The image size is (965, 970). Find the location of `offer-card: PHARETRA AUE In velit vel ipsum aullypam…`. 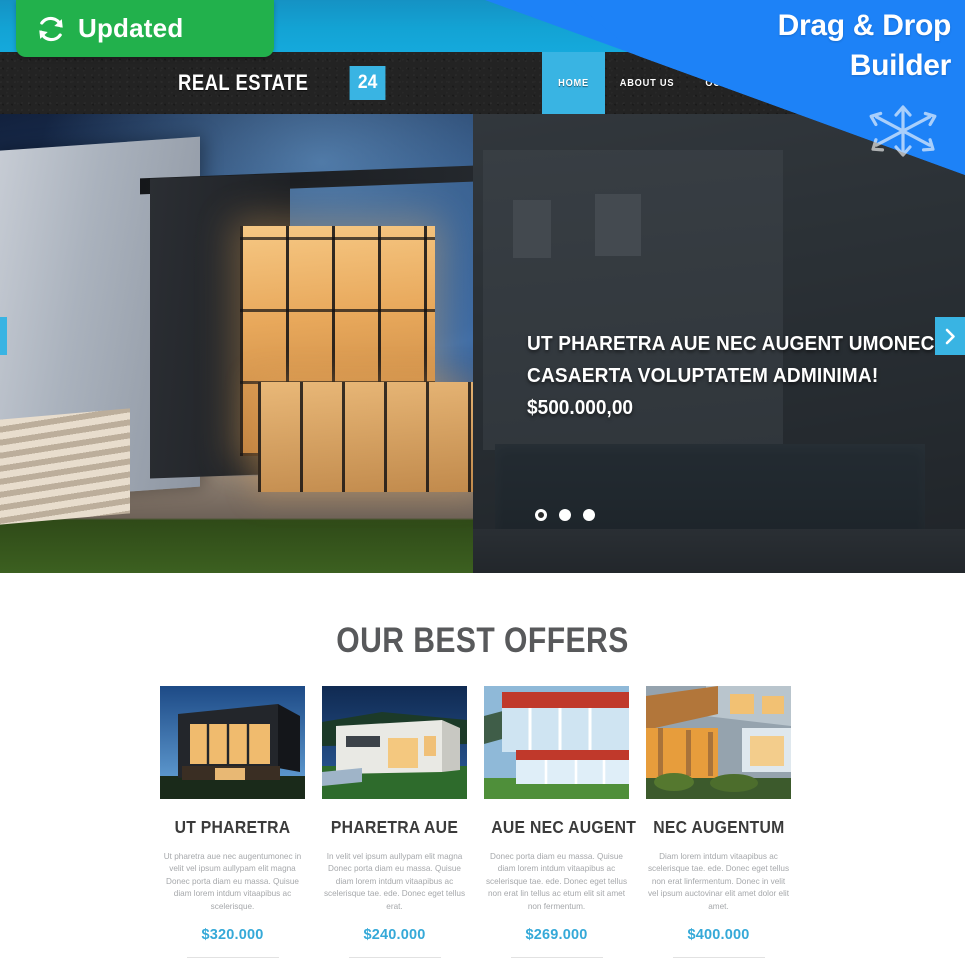

offer-card: PHARETRA AUE In velit vel ipsum aullypam… is located at coordinates (394, 828).